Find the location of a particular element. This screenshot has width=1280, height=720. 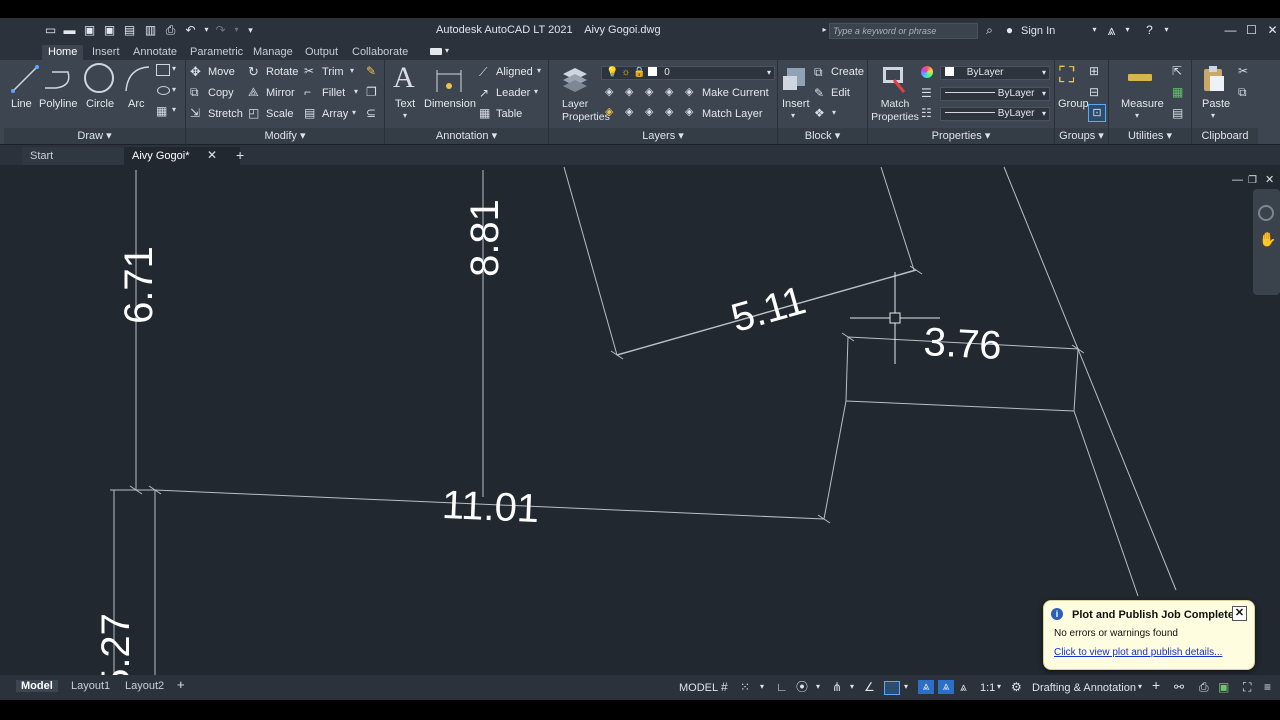

units-icon: ⚯ is located at coordinates (1179, 687).